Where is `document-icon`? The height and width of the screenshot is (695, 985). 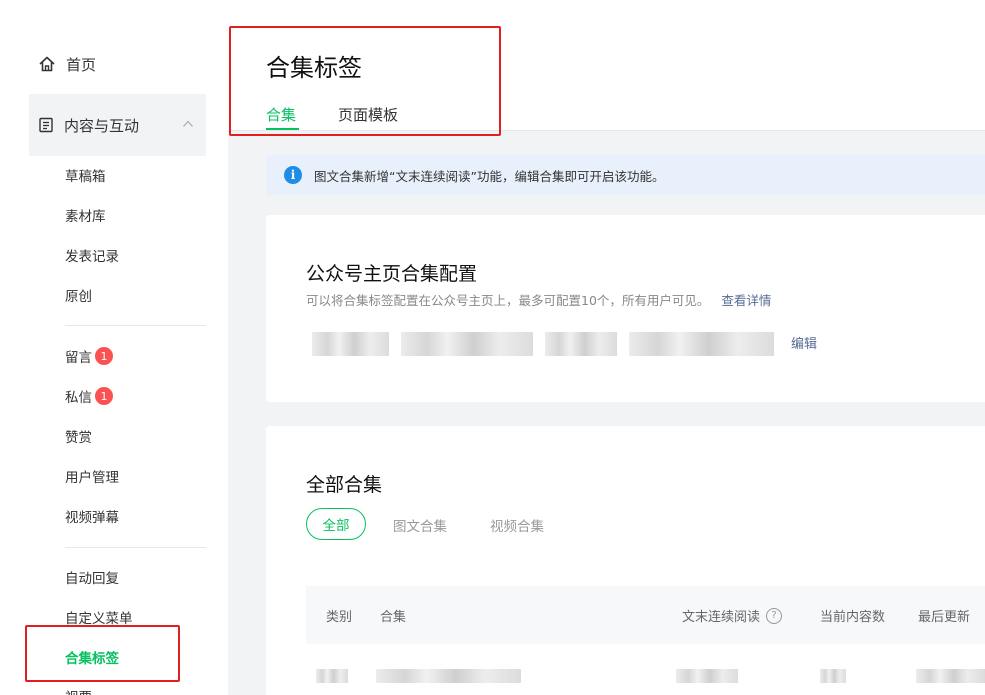 document-icon is located at coordinates (46, 125).